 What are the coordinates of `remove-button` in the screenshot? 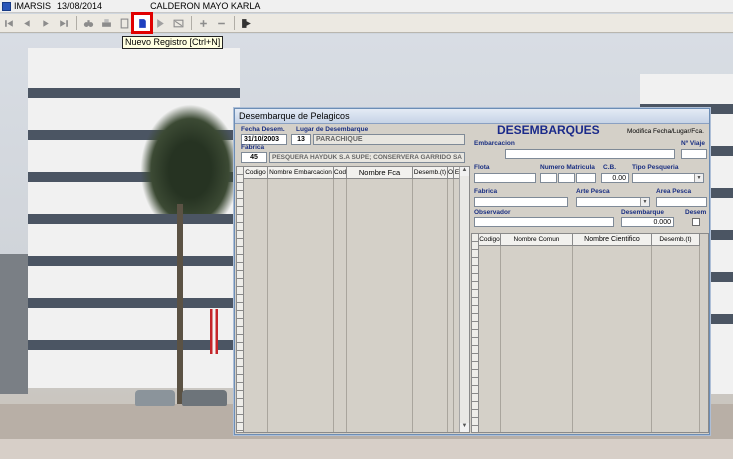 It's located at (221, 23).